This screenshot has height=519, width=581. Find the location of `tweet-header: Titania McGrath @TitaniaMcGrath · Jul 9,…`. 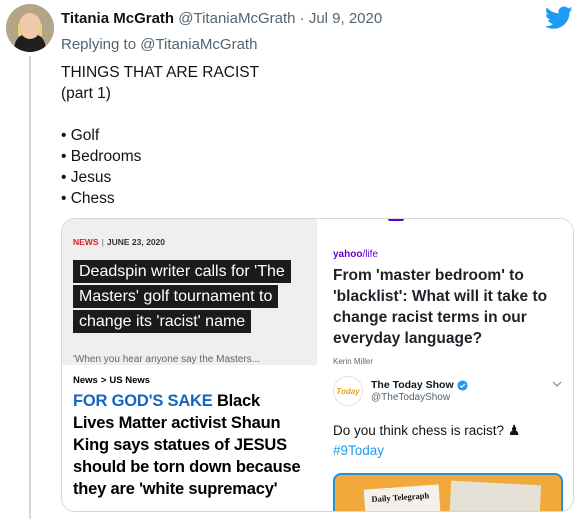

tweet-header: Titania McGrath @TitaniaMcGrath · Jul 9,… is located at coordinates (221, 18).